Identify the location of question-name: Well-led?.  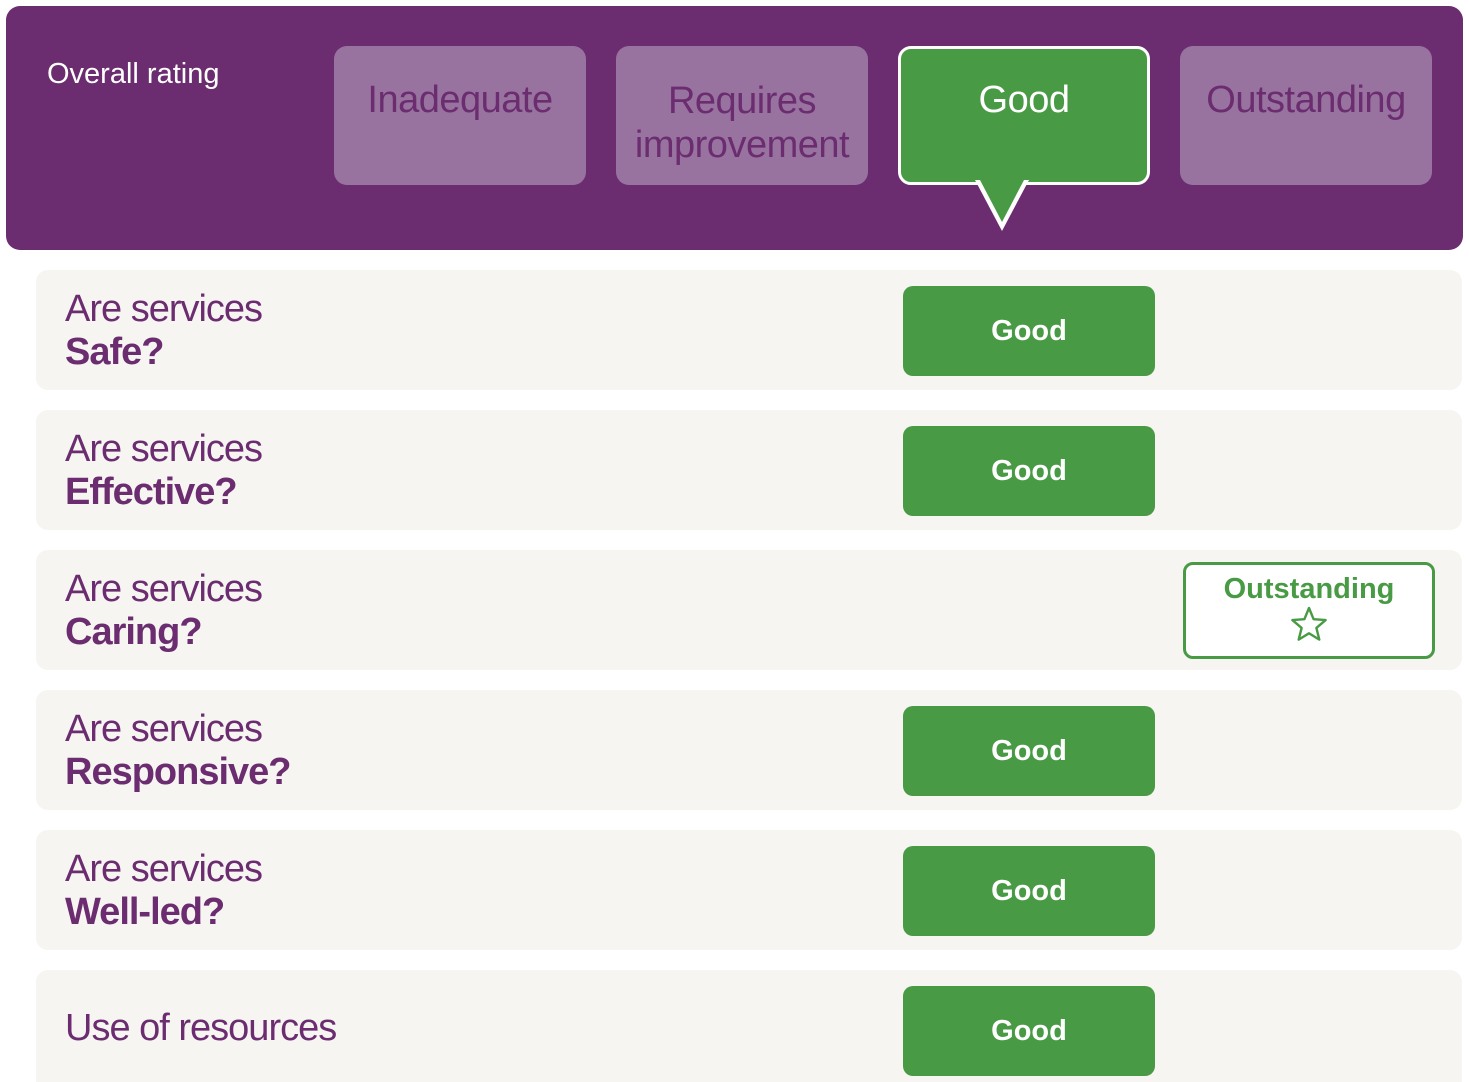
(145, 912).